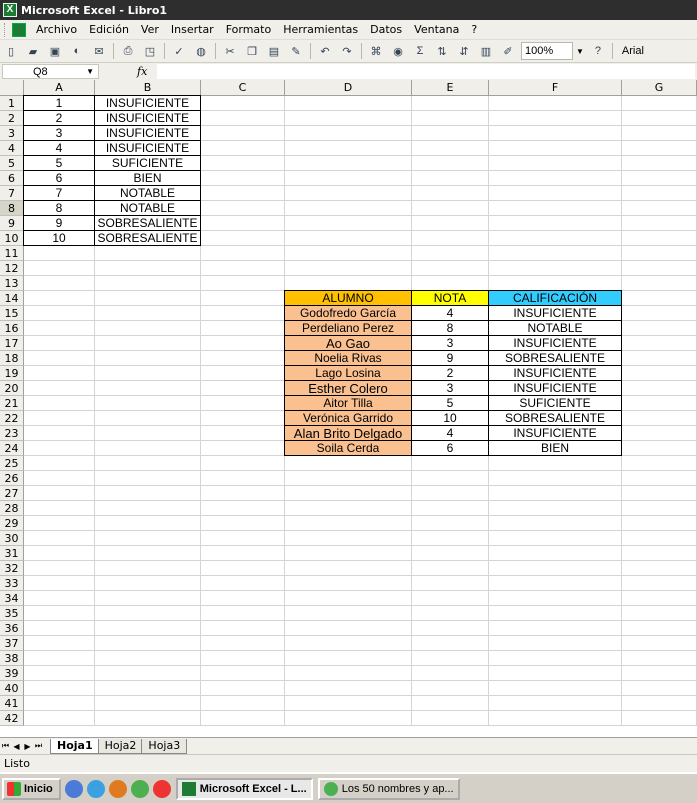 This screenshot has height=803, width=697. What do you see at coordinates (147, 133) in the screenshot?
I see `cell-grade-label: INSUFICIENTE` at bounding box center [147, 133].